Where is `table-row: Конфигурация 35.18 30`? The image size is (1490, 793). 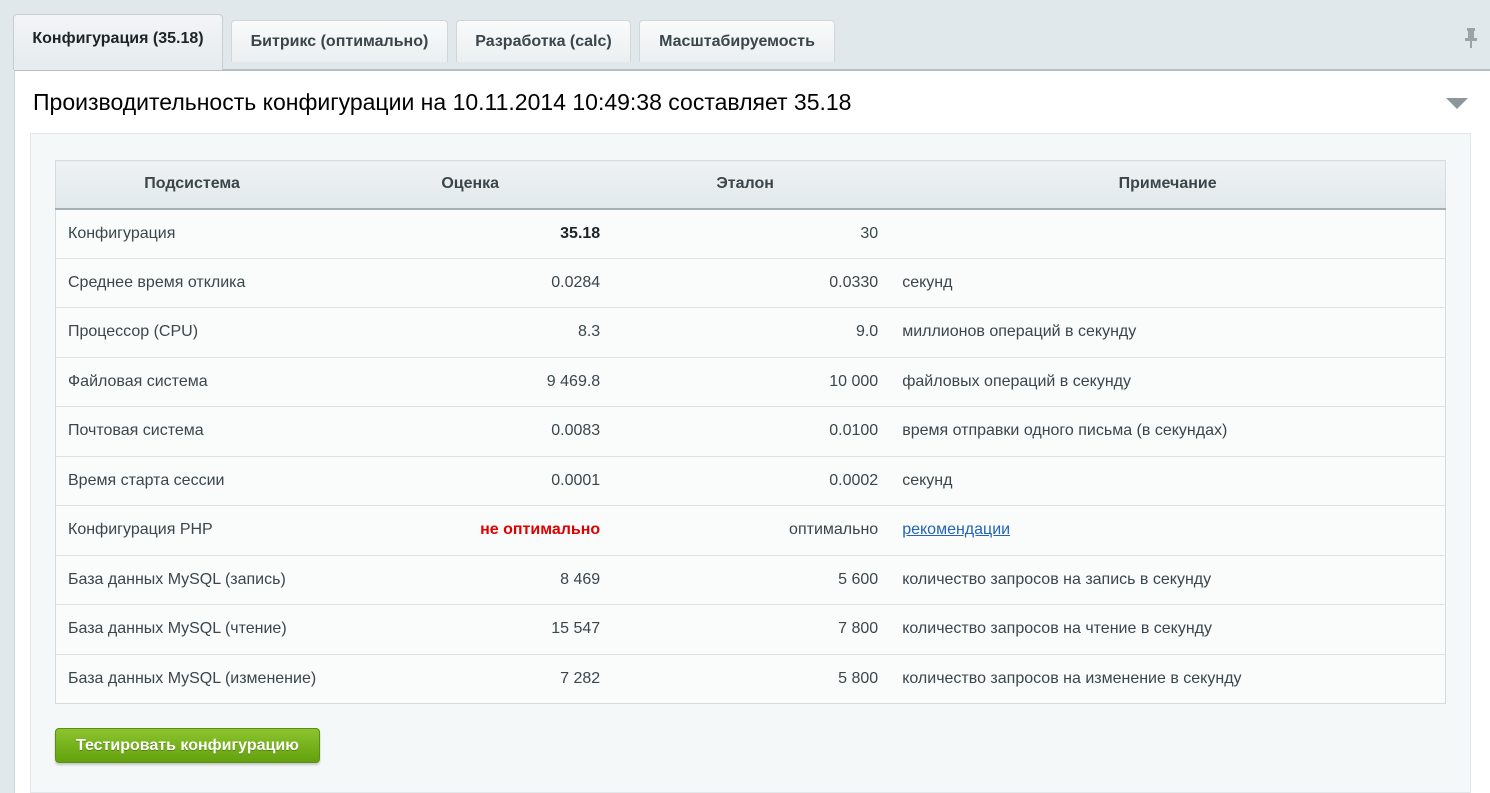
table-row: Конфигурация 35.18 30 is located at coordinates (750, 233).